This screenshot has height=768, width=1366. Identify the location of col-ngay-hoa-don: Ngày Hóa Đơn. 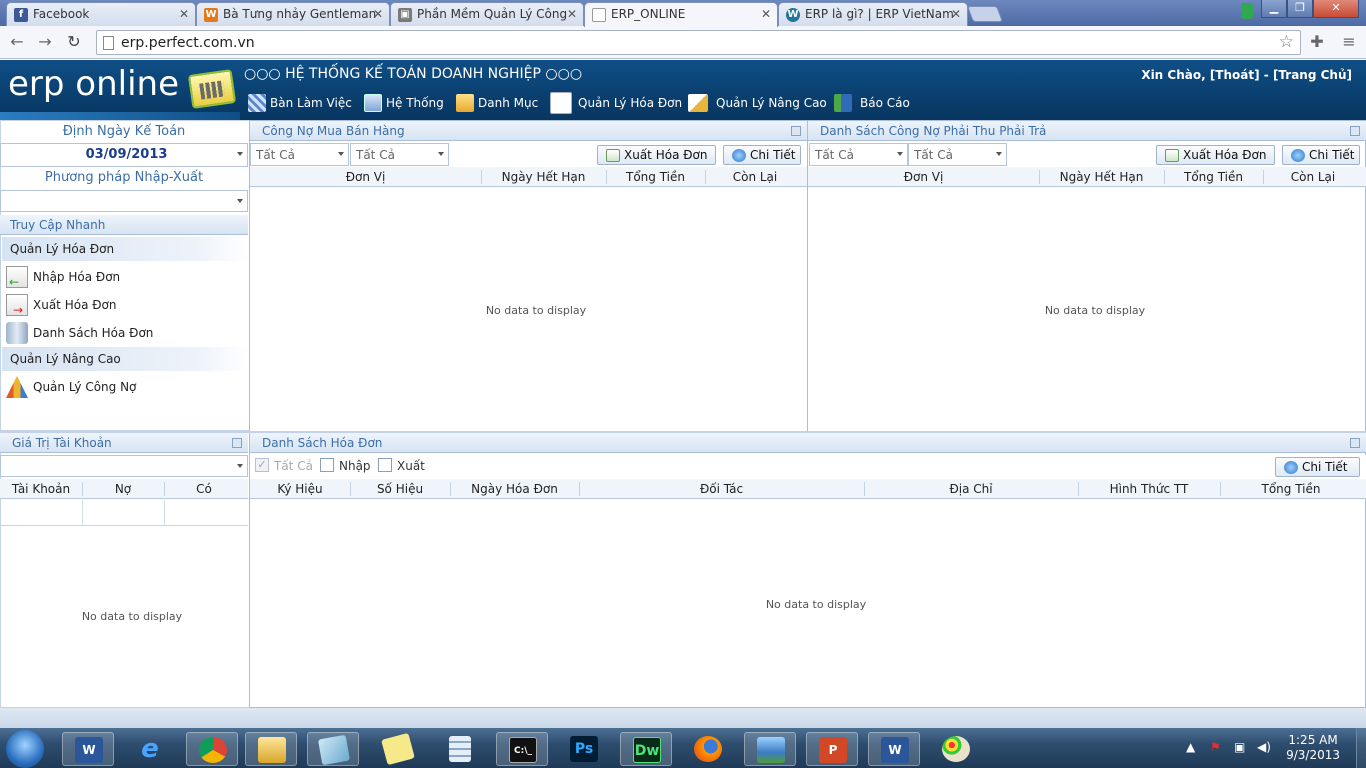
(514, 489).